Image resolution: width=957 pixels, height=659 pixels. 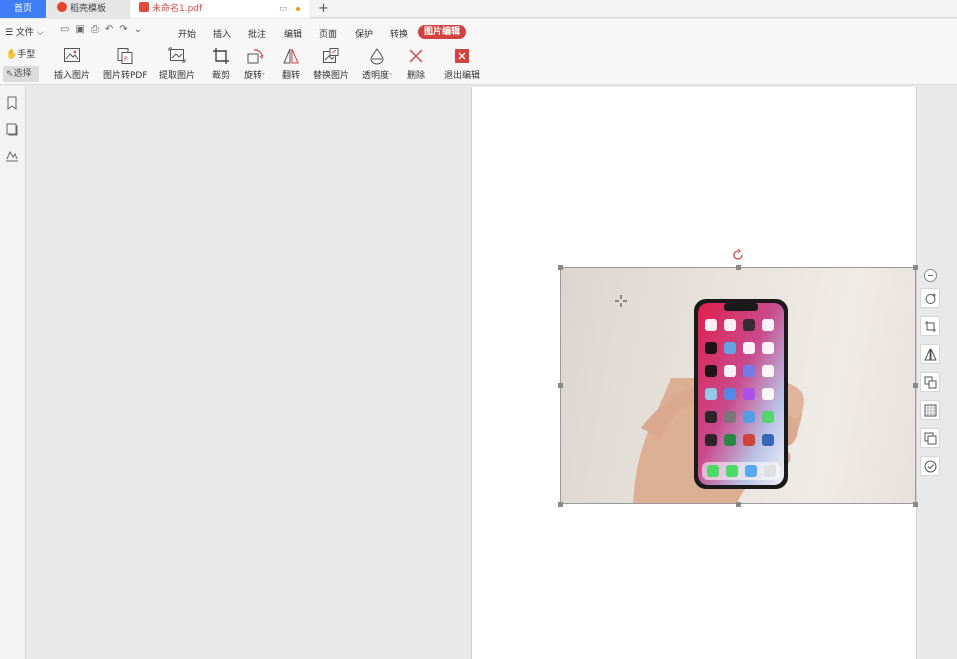 What do you see at coordinates (72, 56) in the screenshot?
I see `insert-image-icon` at bounding box center [72, 56].